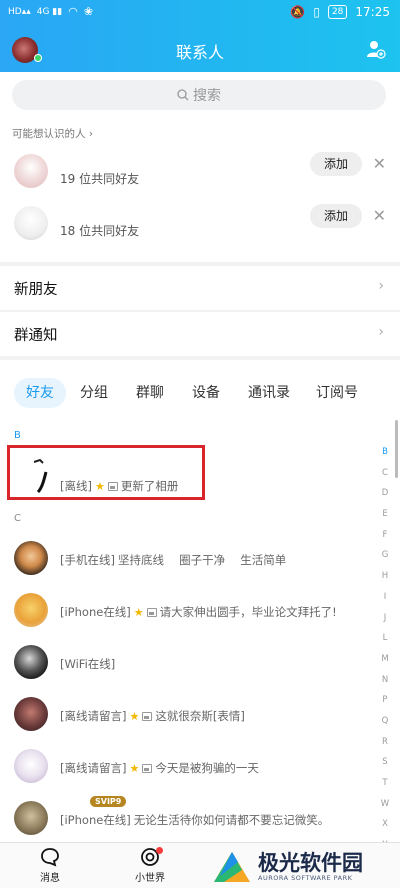 This screenshot has width=400, height=888. Describe the element at coordinates (150, 865) in the screenshot. I see `nav-small-world: 小世界` at that location.